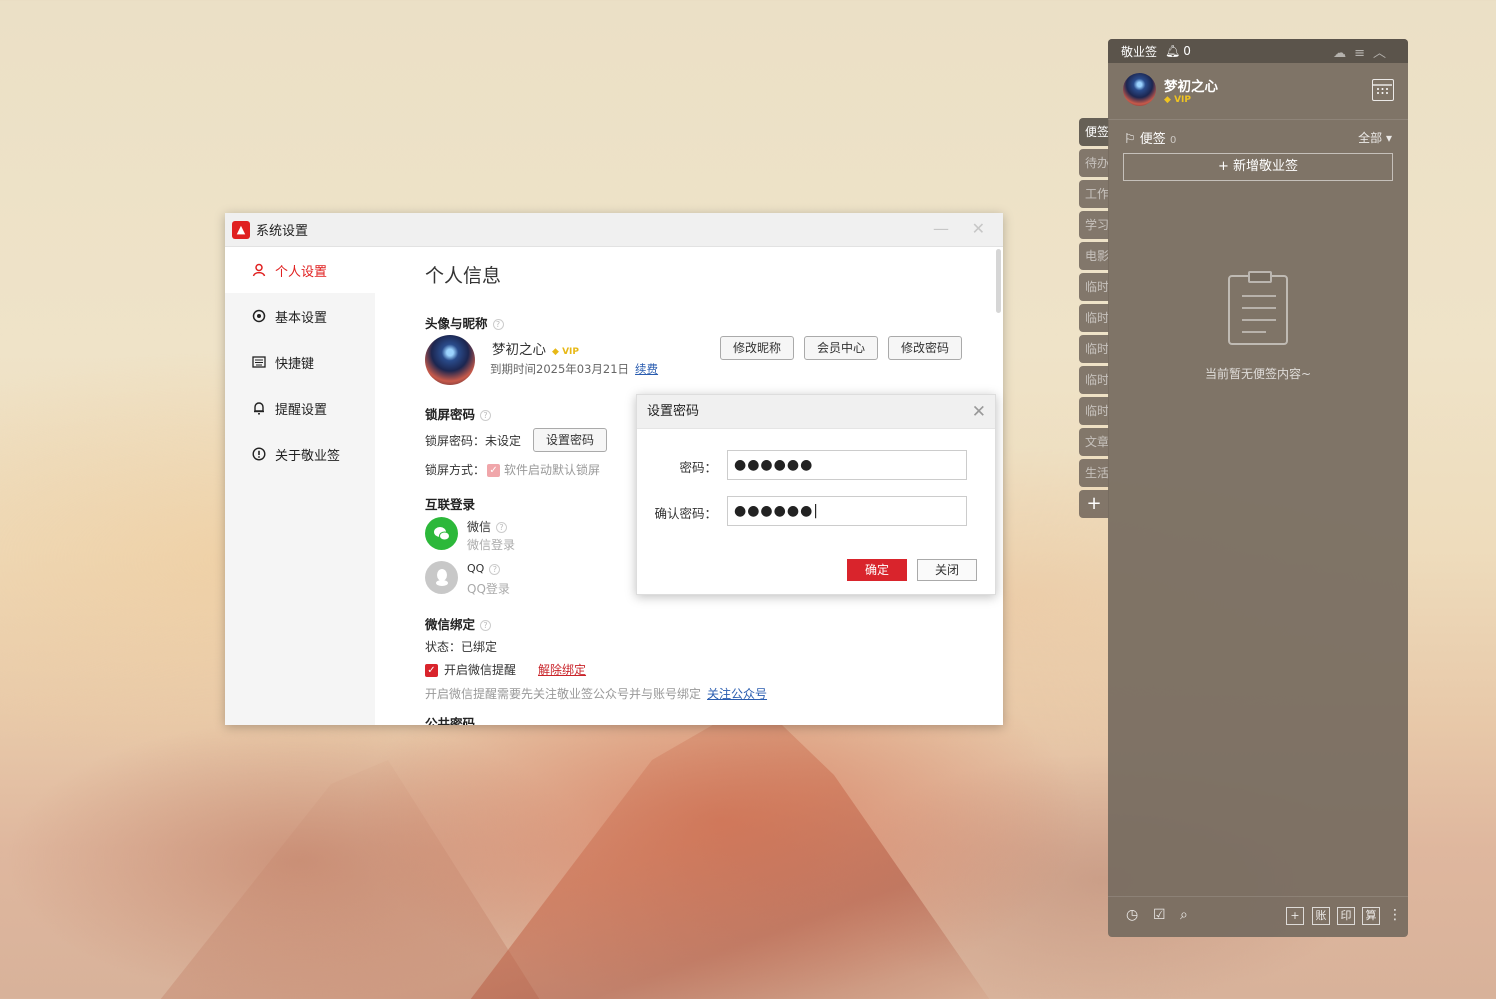 The height and width of the screenshot is (999, 1496). What do you see at coordinates (1363, 53) in the screenshot?
I see `menu-icon: ≡` at bounding box center [1363, 53].